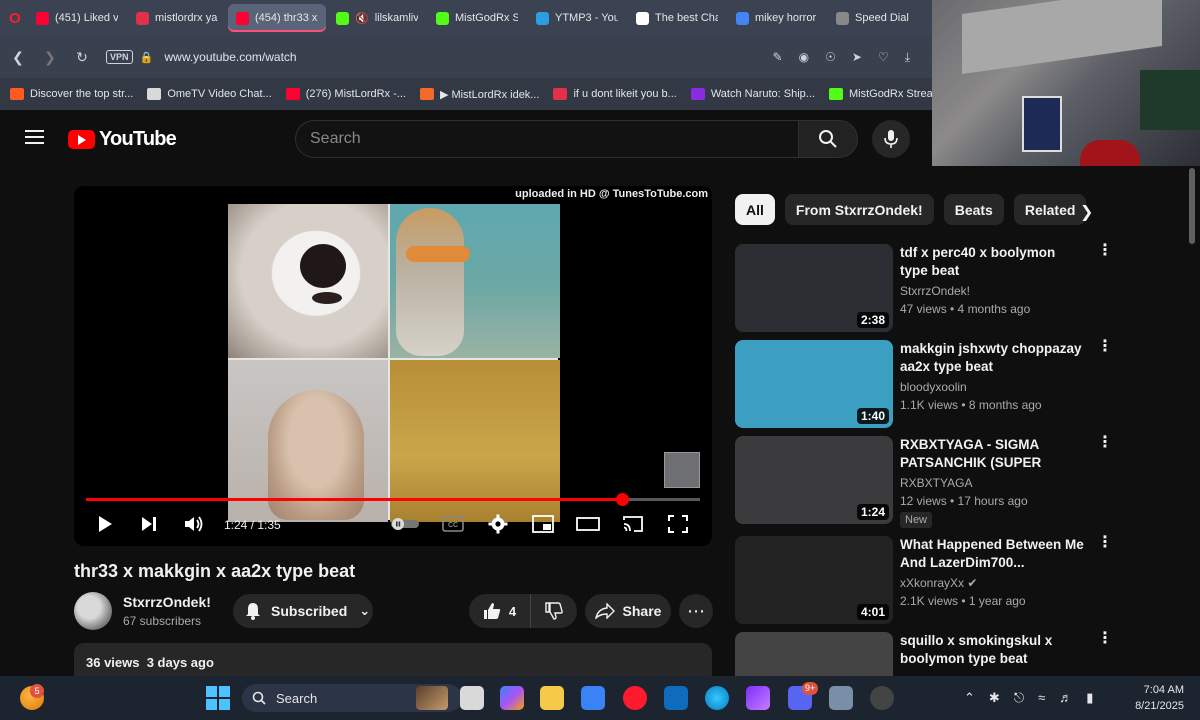  Describe the element at coordinates (938, 583) in the screenshot. I see `recommendation-channel: xXkonrayXx ✔` at that location.